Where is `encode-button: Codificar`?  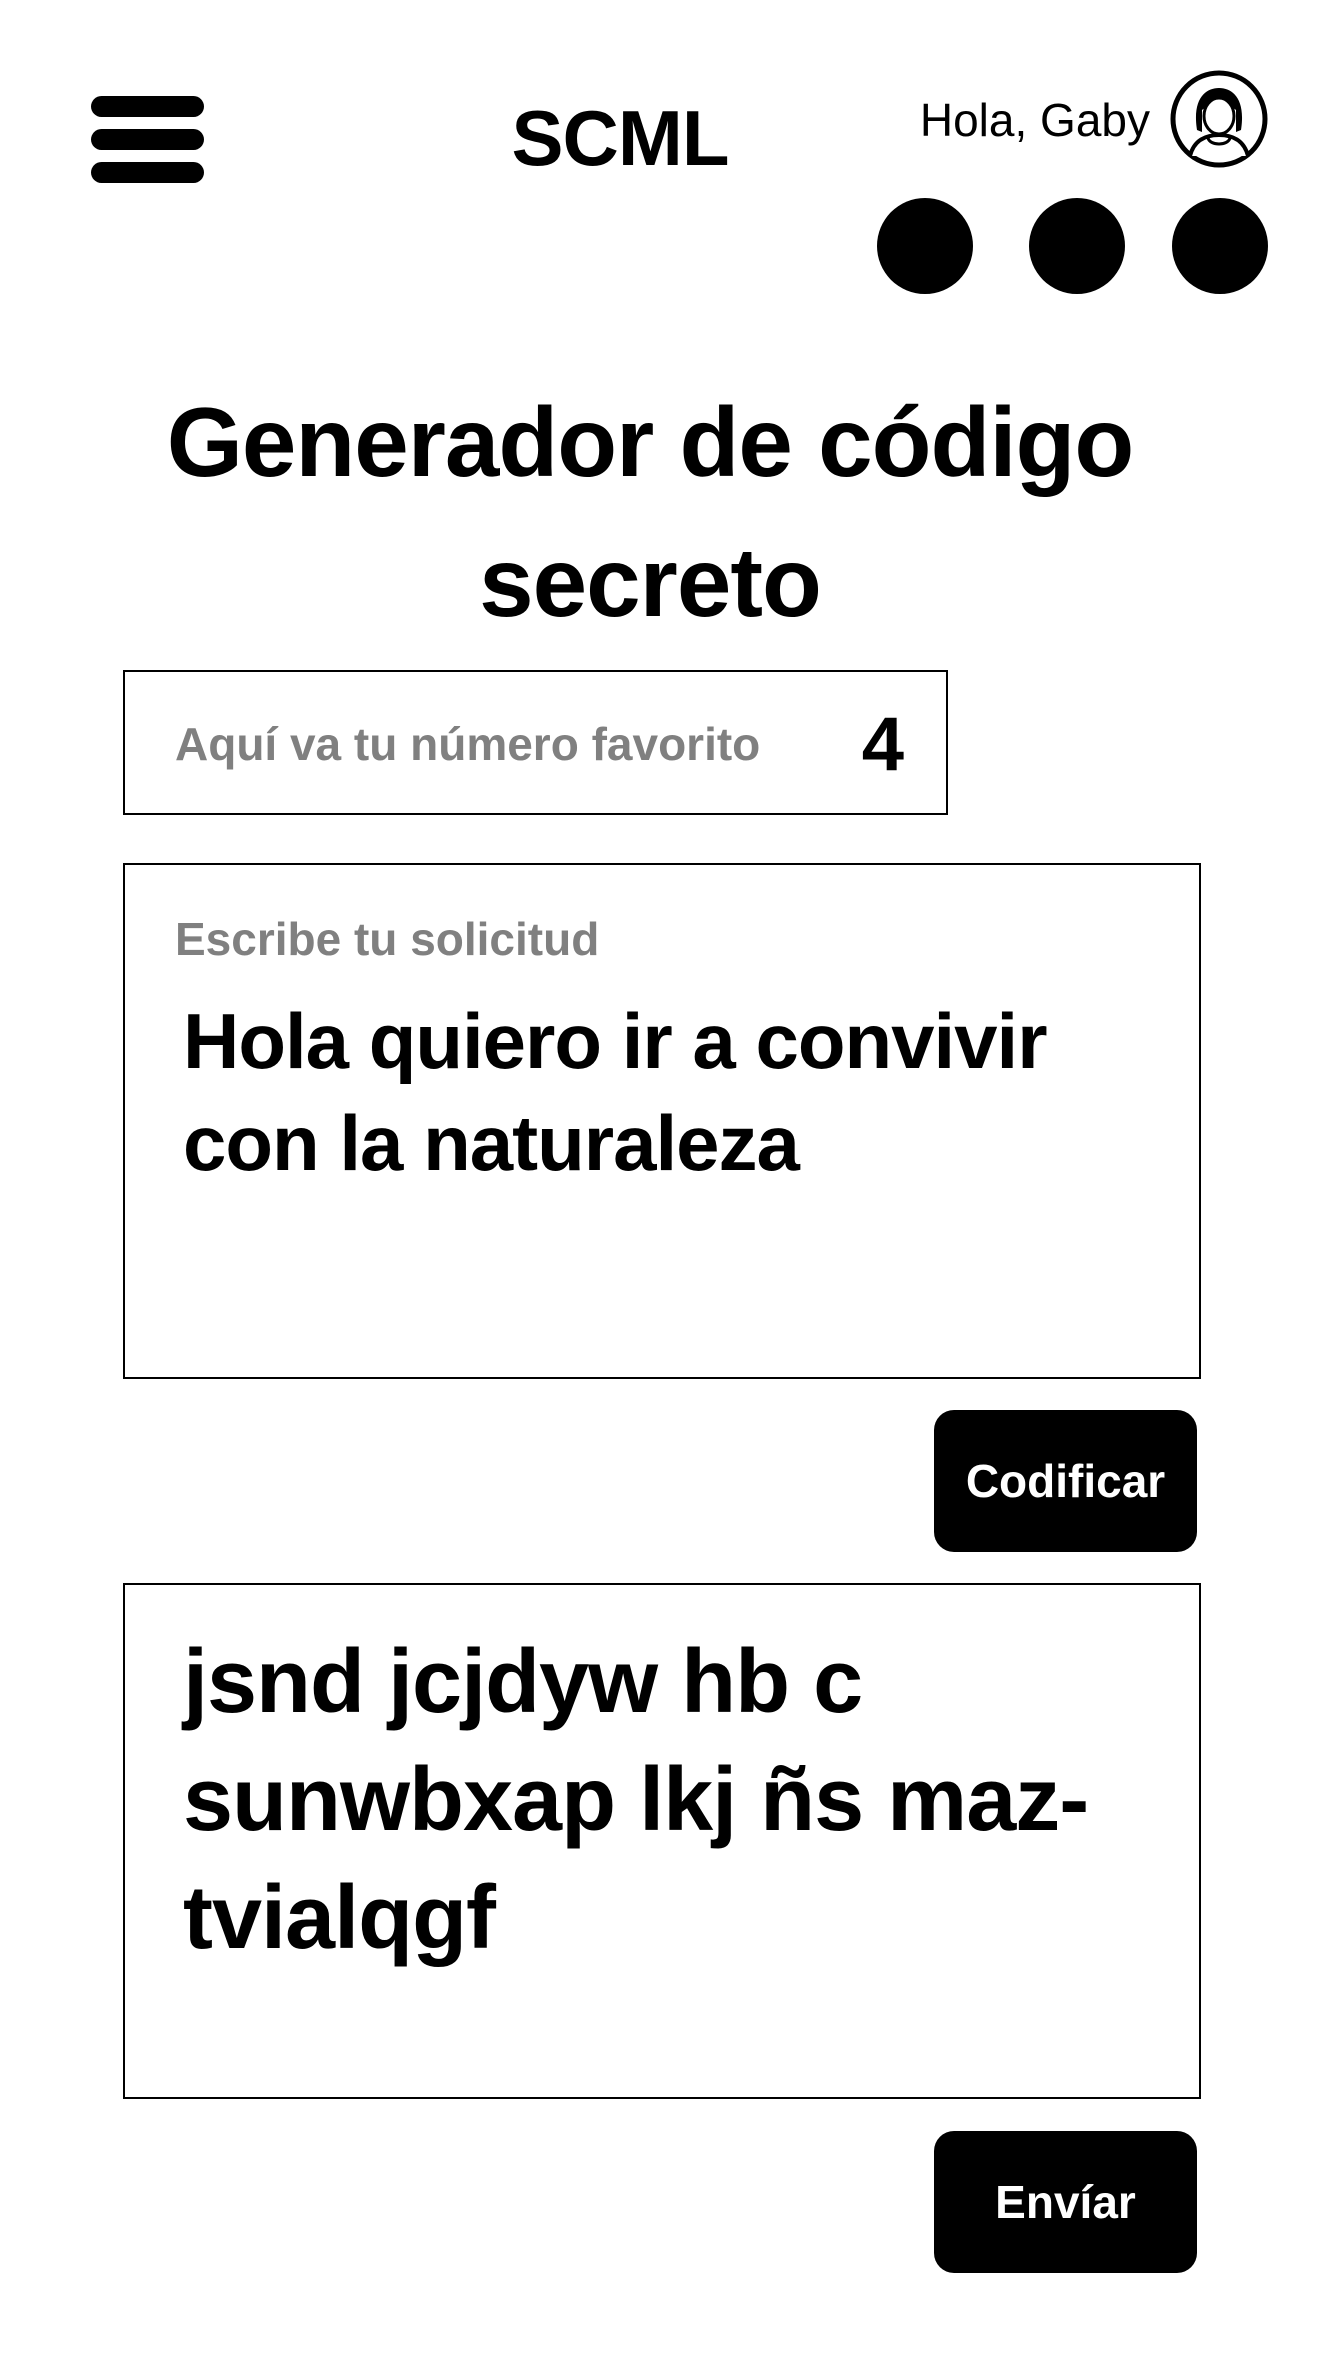 encode-button: Codificar is located at coordinates (1065, 1481).